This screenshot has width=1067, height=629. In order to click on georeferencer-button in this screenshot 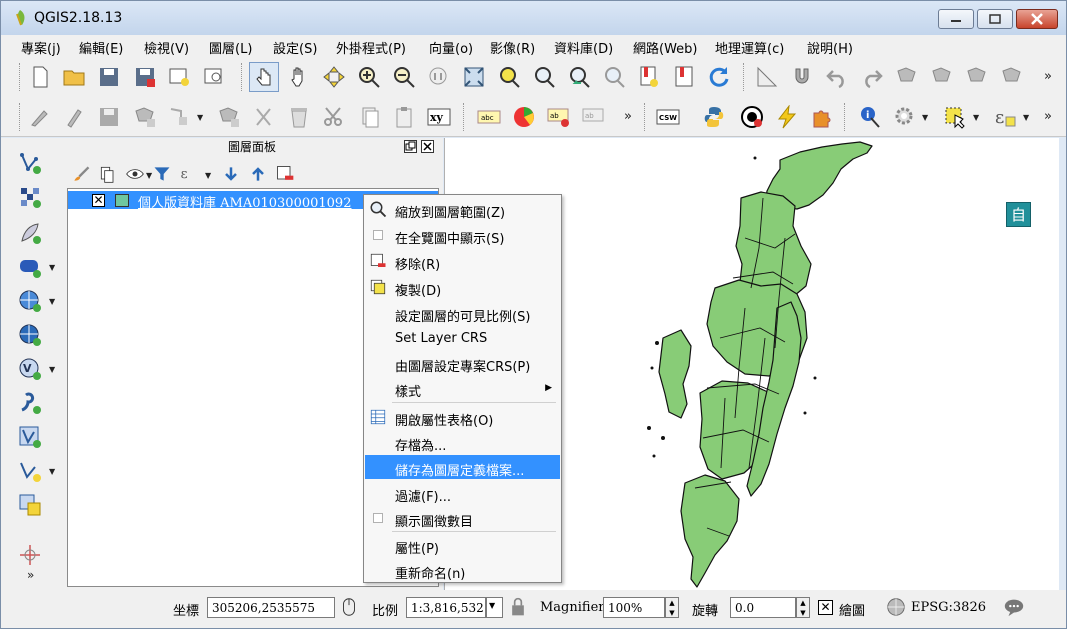, I will do `click(752, 117)`.